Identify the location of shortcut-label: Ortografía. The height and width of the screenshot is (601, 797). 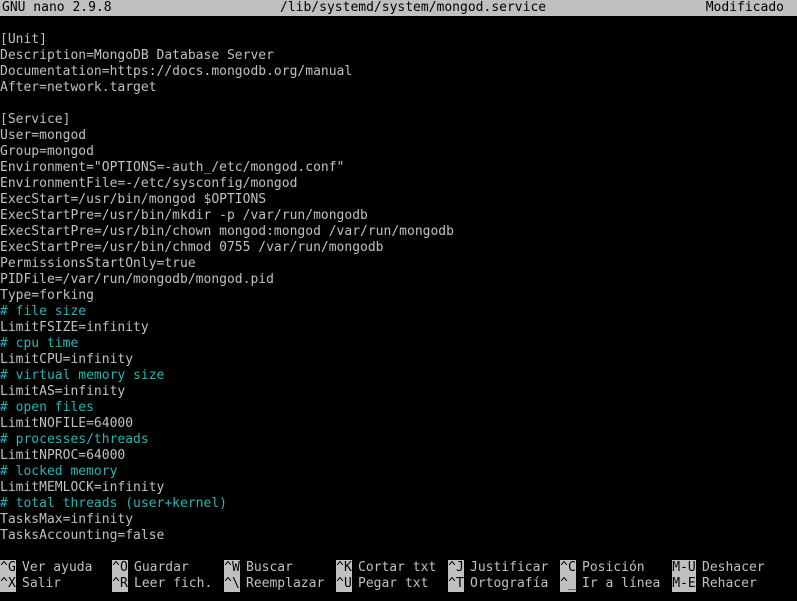
(509, 583).